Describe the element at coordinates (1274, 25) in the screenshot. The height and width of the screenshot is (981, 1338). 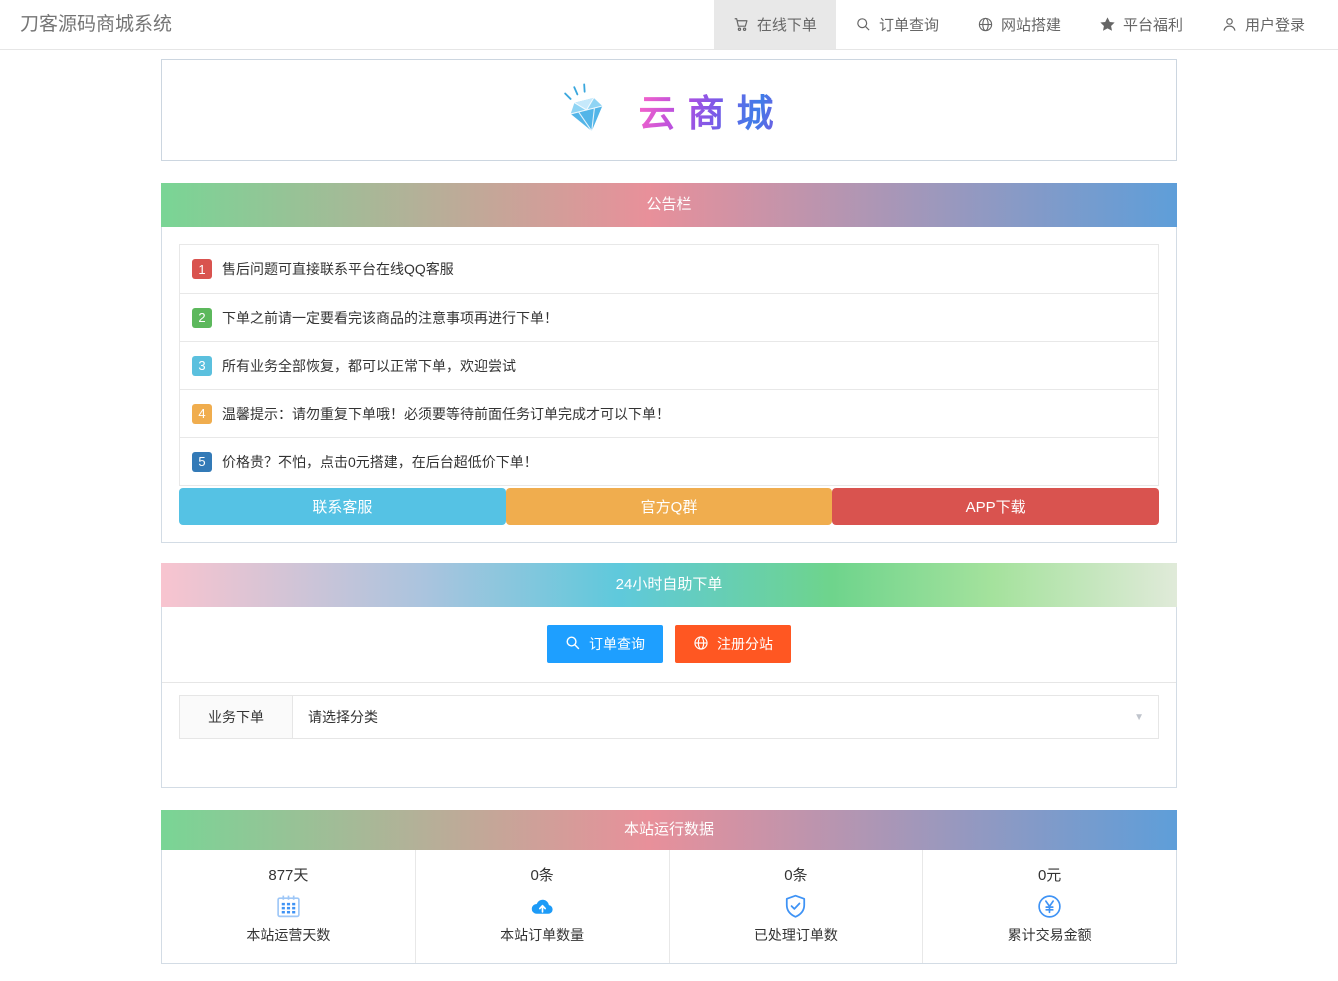
I see `nav-item-label: 用户登录` at that location.